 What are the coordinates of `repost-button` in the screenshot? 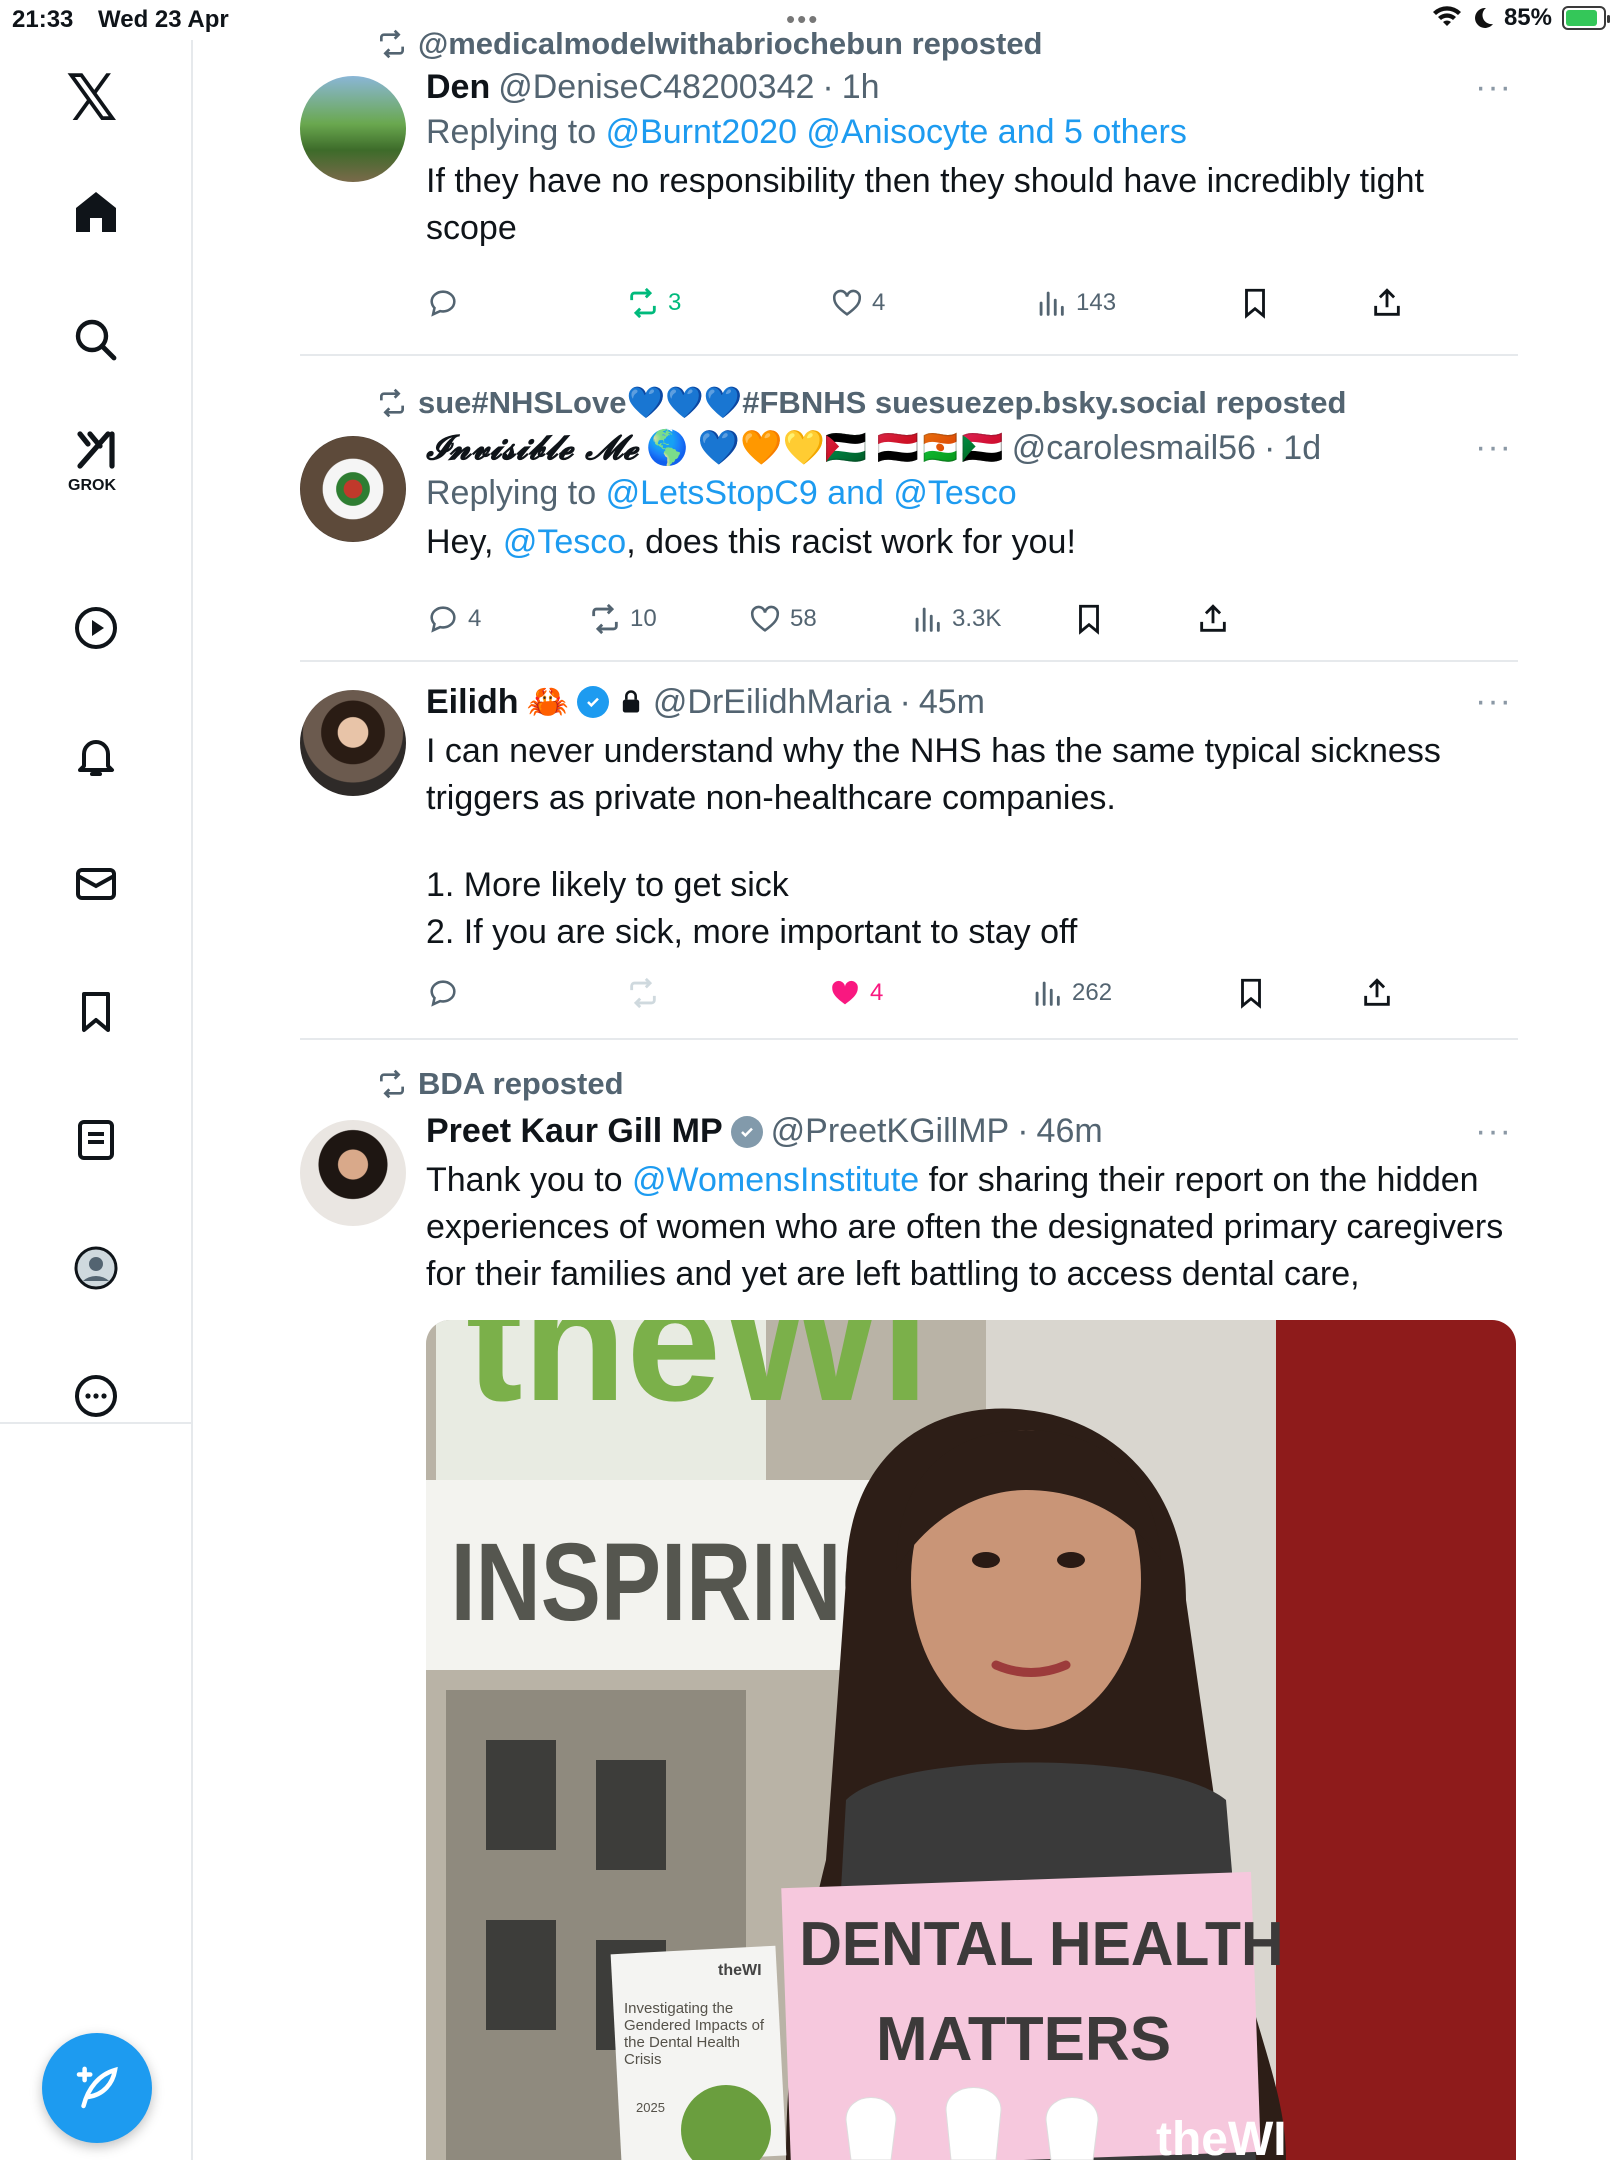 It's located at (647, 993).